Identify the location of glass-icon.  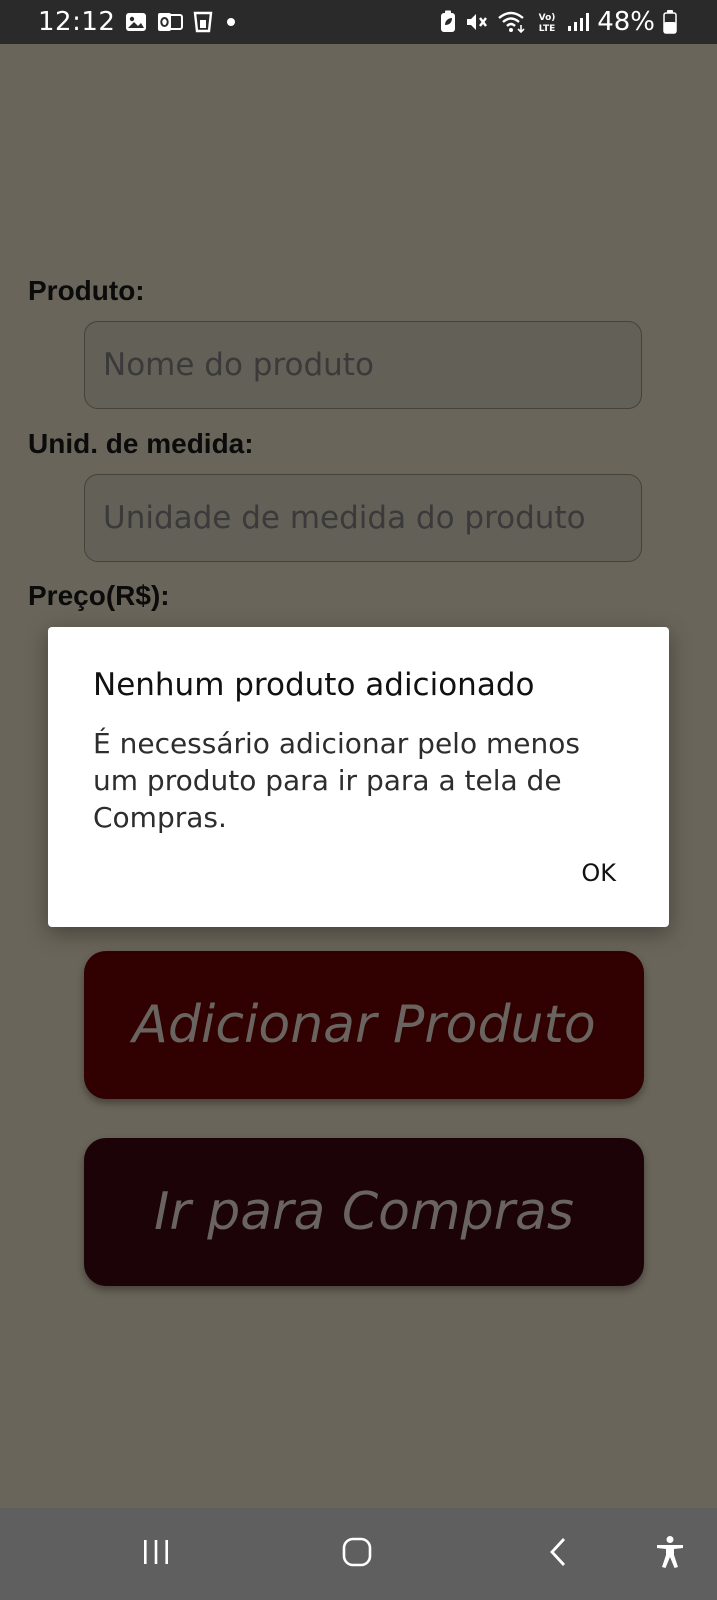
(203, 22).